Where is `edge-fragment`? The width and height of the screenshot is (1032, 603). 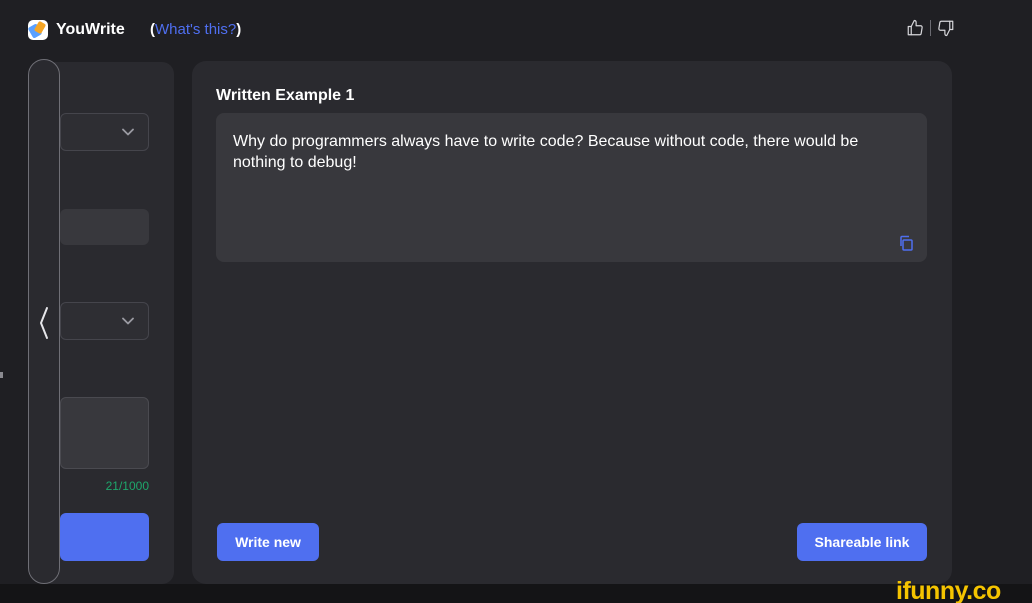 edge-fragment is located at coordinates (1, 375).